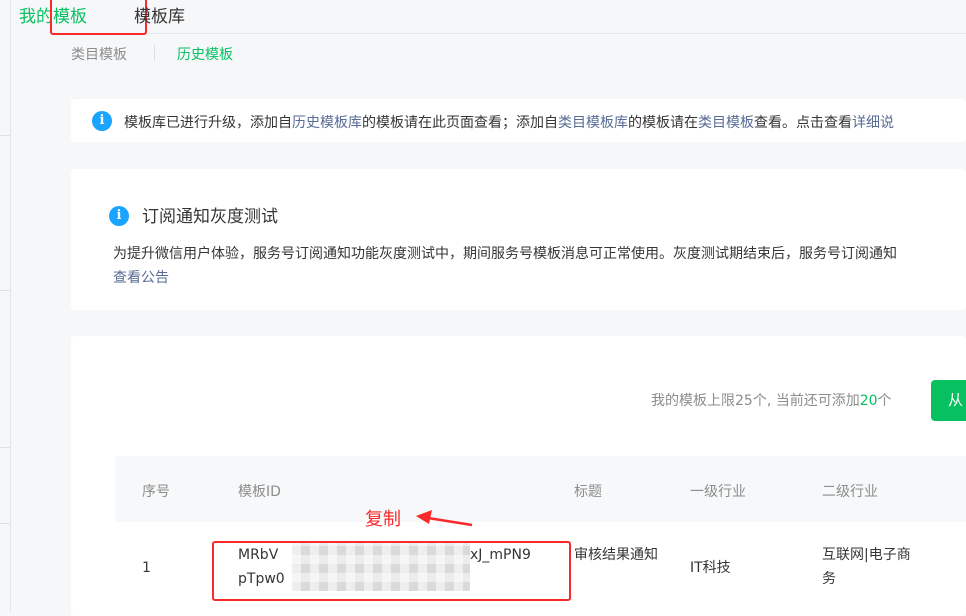  I want to click on top-tab-bar, so click(509, 17).